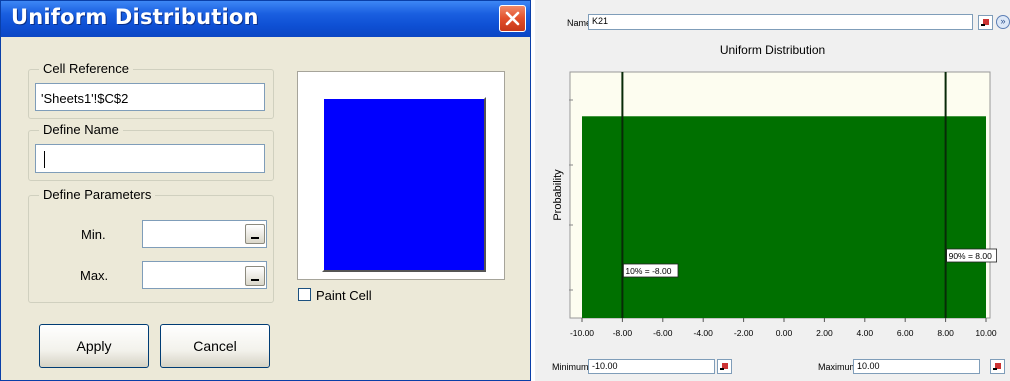 The image size is (1010, 381). I want to click on paint-cell-checkbox, so click(304, 294).